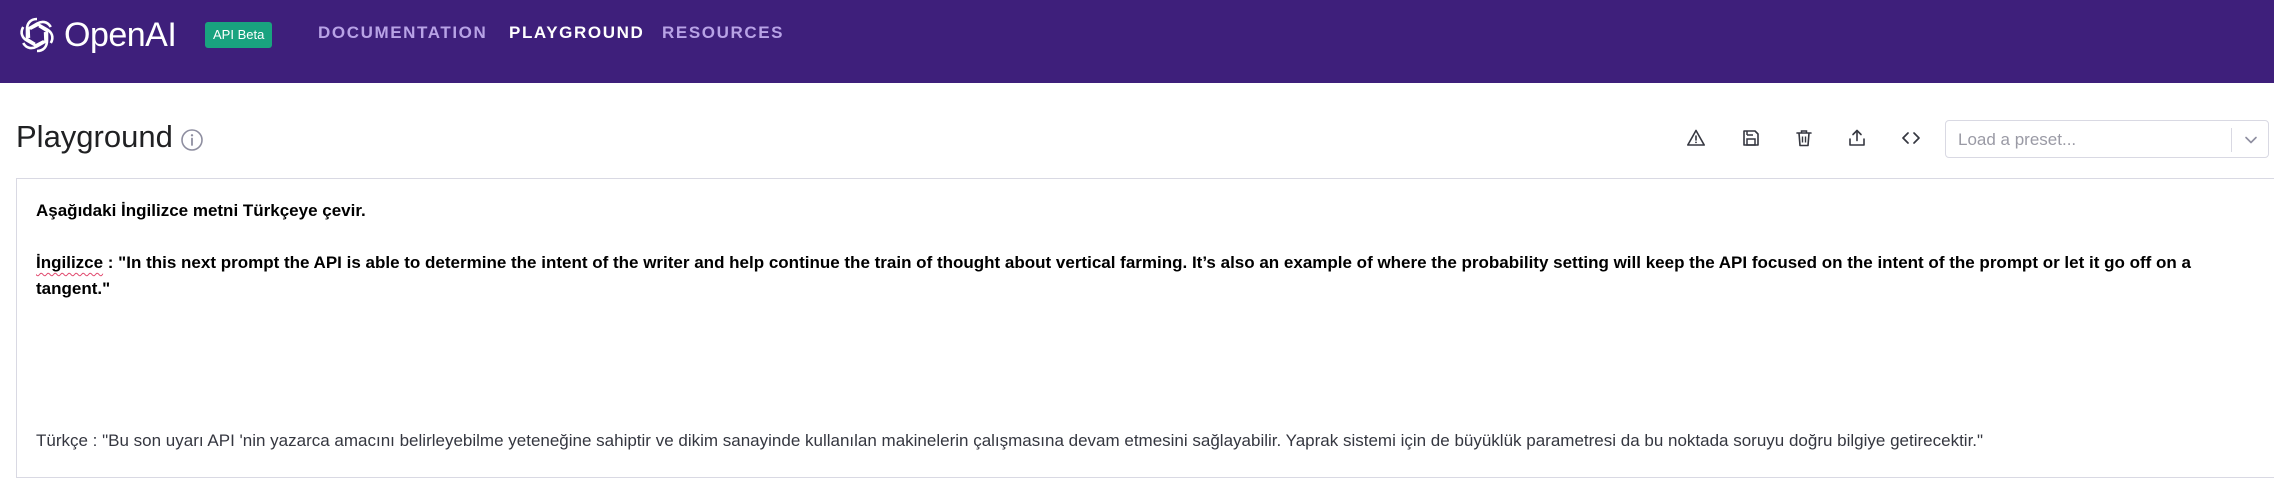 The image size is (2274, 478). I want to click on openai-logo: OpenAI, so click(96, 35).